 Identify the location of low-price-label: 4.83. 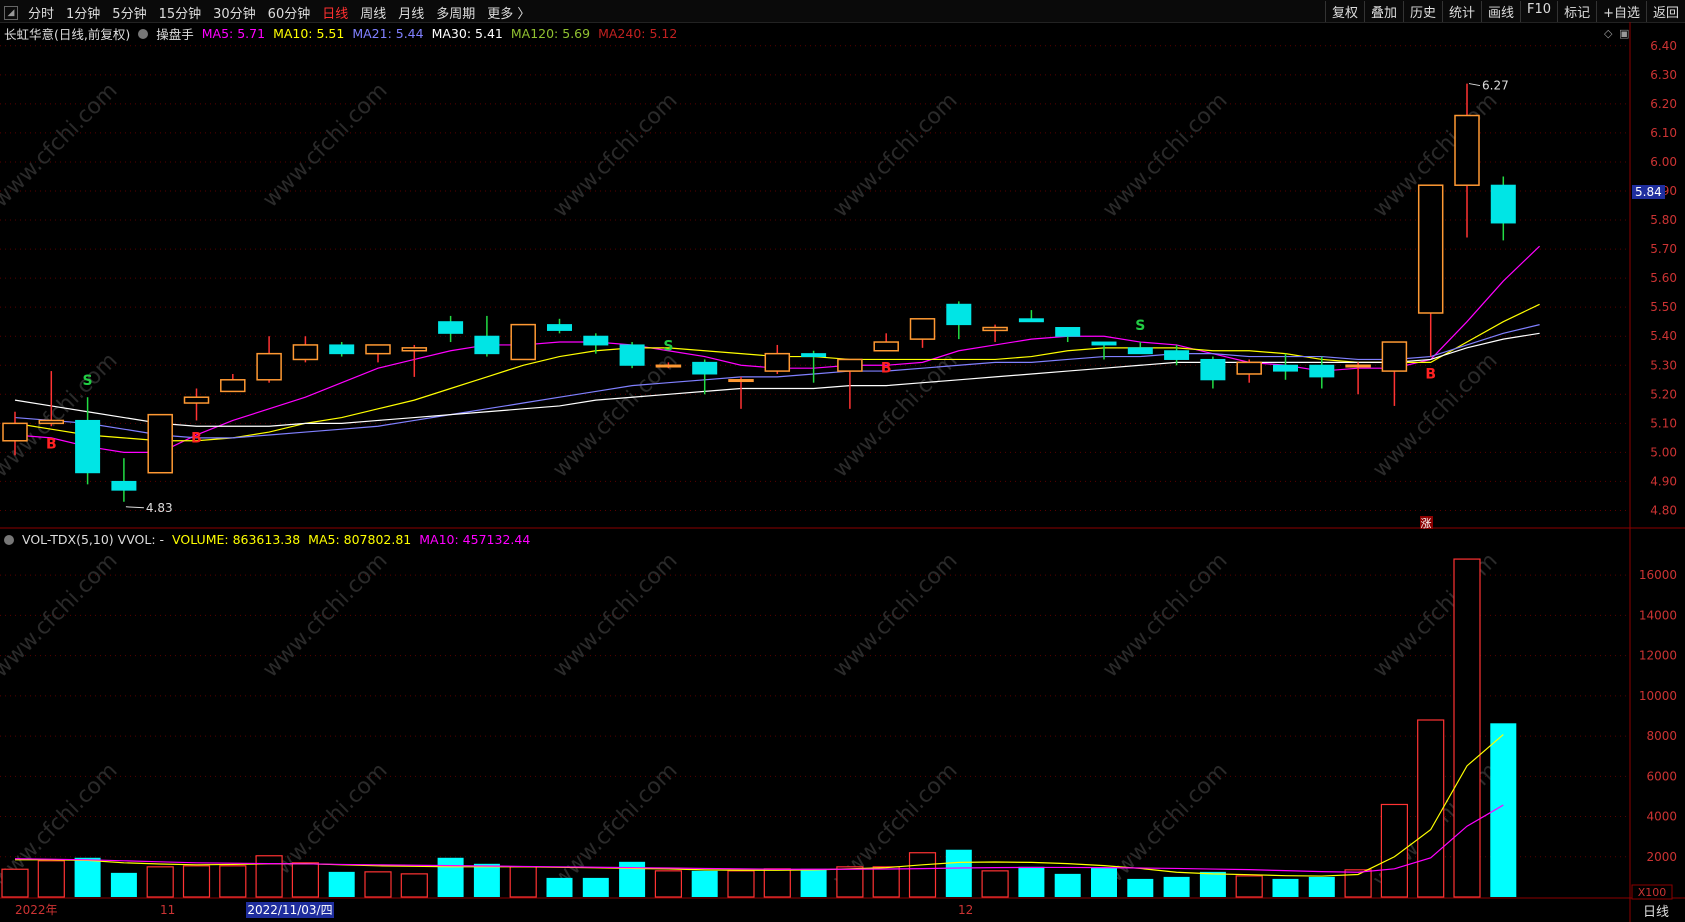
(159, 508).